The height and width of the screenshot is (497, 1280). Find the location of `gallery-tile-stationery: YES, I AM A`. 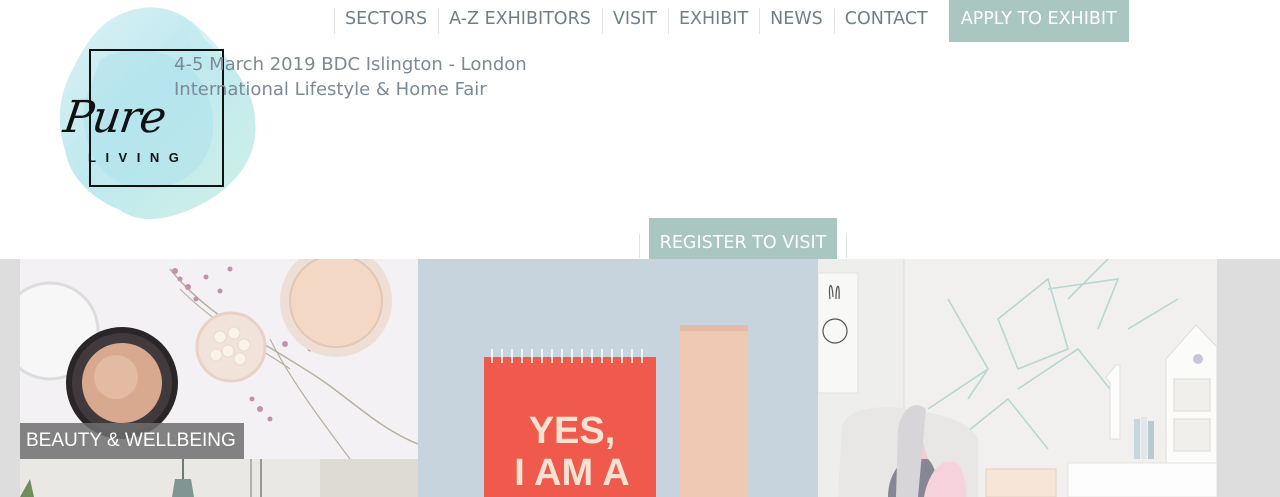

gallery-tile-stationery: YES, I AM A is located at coordinates (618, 378).